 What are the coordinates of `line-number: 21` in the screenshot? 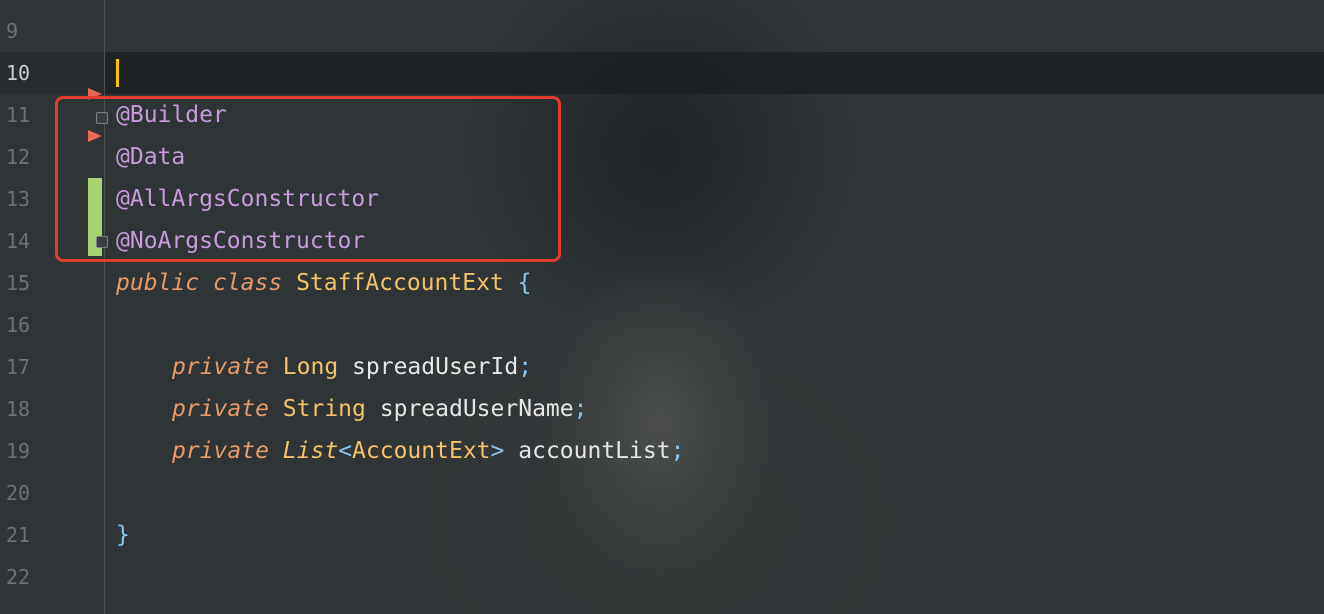 It's located at (18, 535).